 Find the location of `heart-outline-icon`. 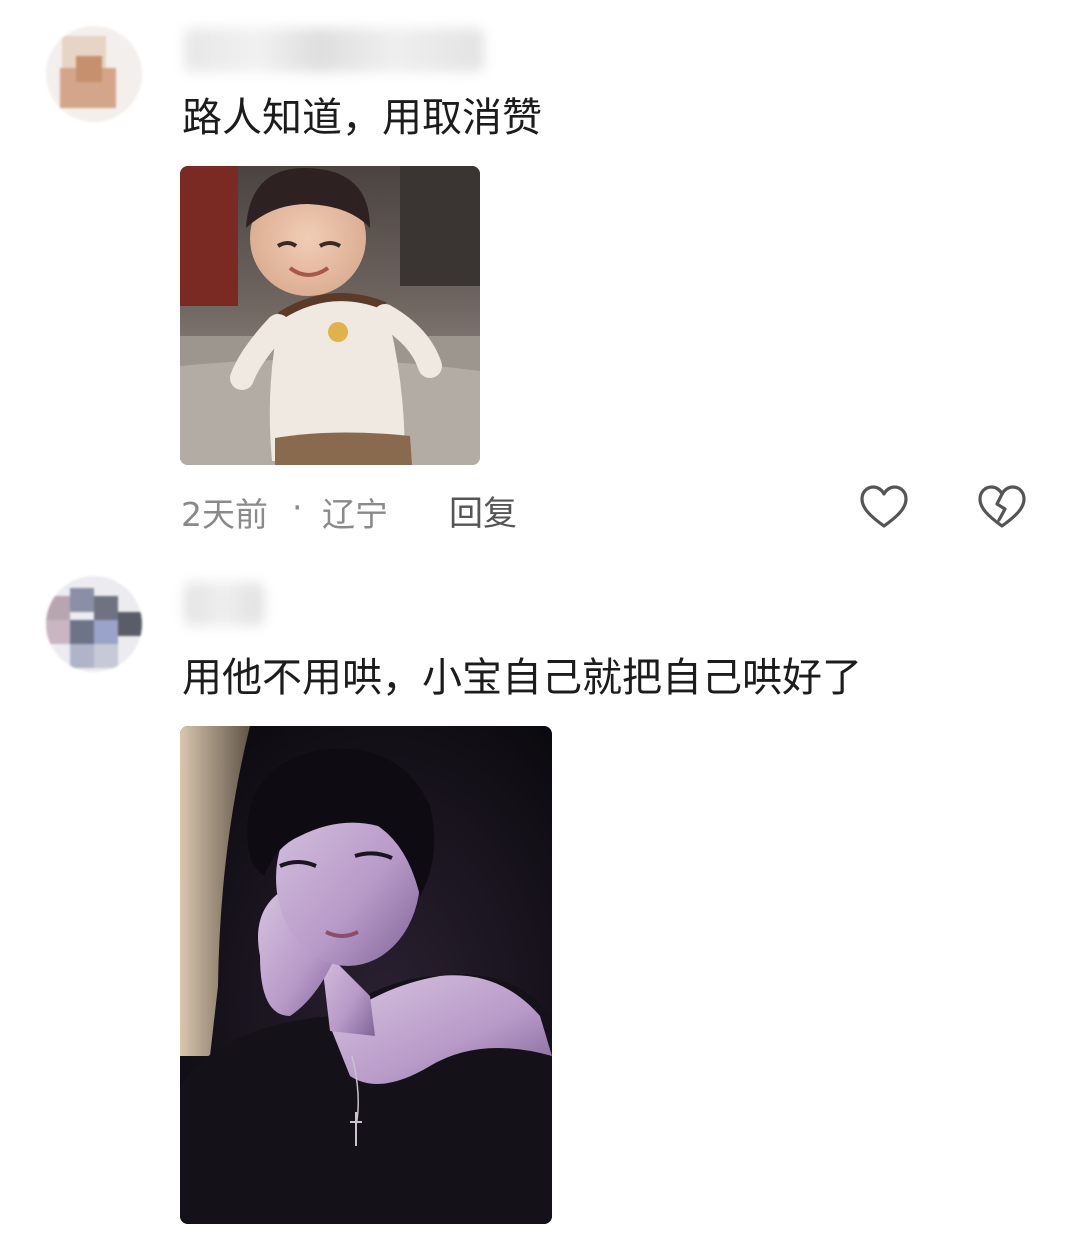

heart-outline-icon is located at coordinates (884, 506).